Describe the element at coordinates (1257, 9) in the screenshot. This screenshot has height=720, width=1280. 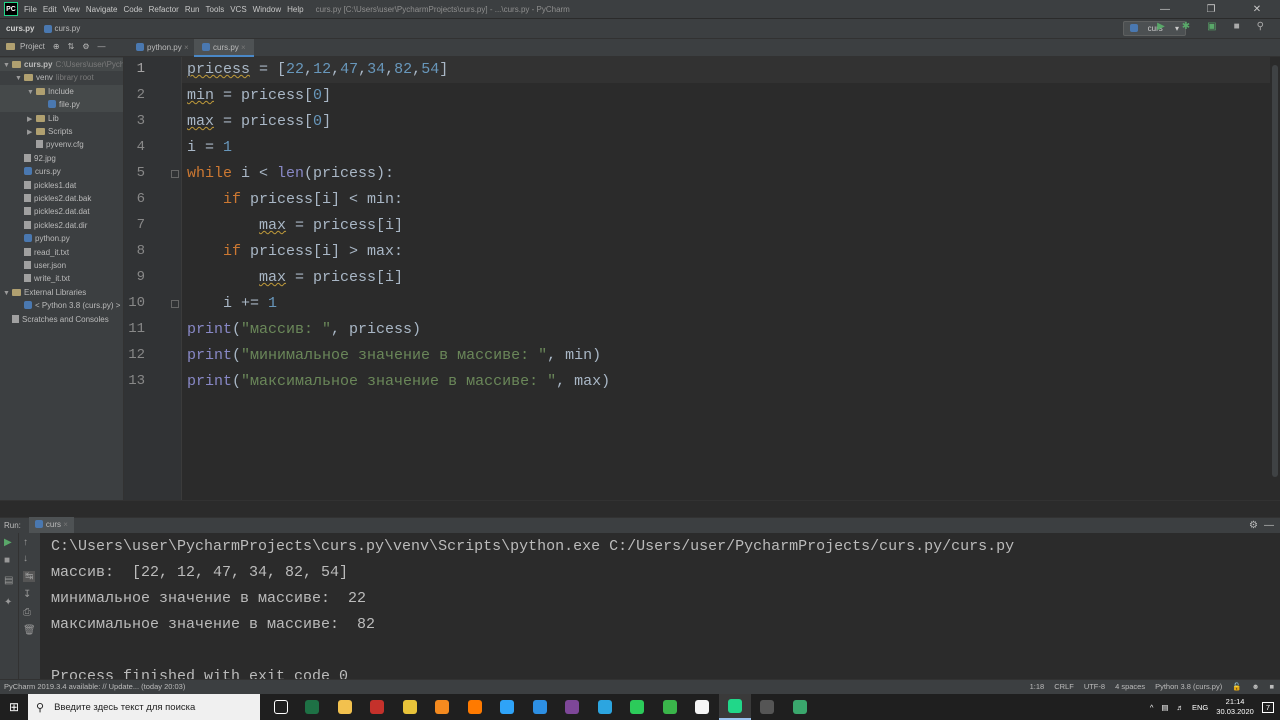
I see `close-button: ✕` at that location.